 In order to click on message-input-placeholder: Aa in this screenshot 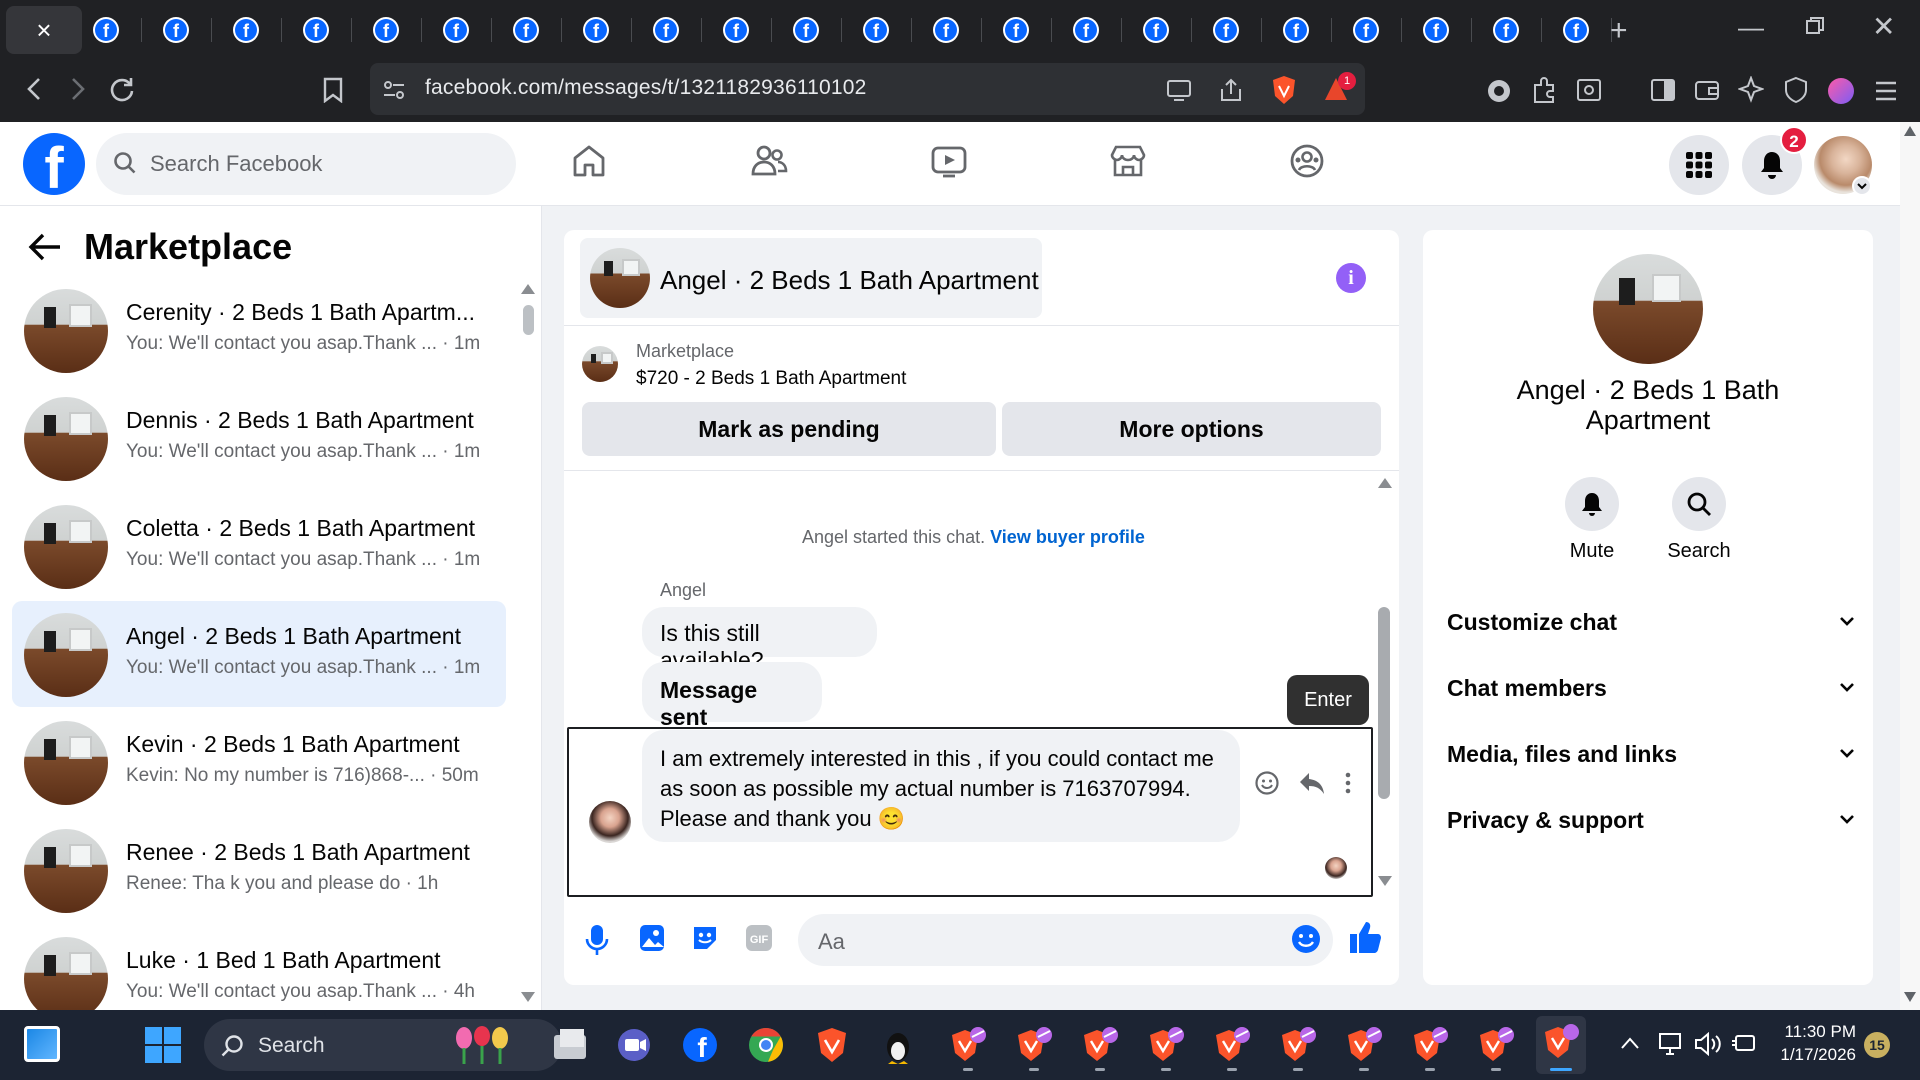, I will do `click(831, 942)`.